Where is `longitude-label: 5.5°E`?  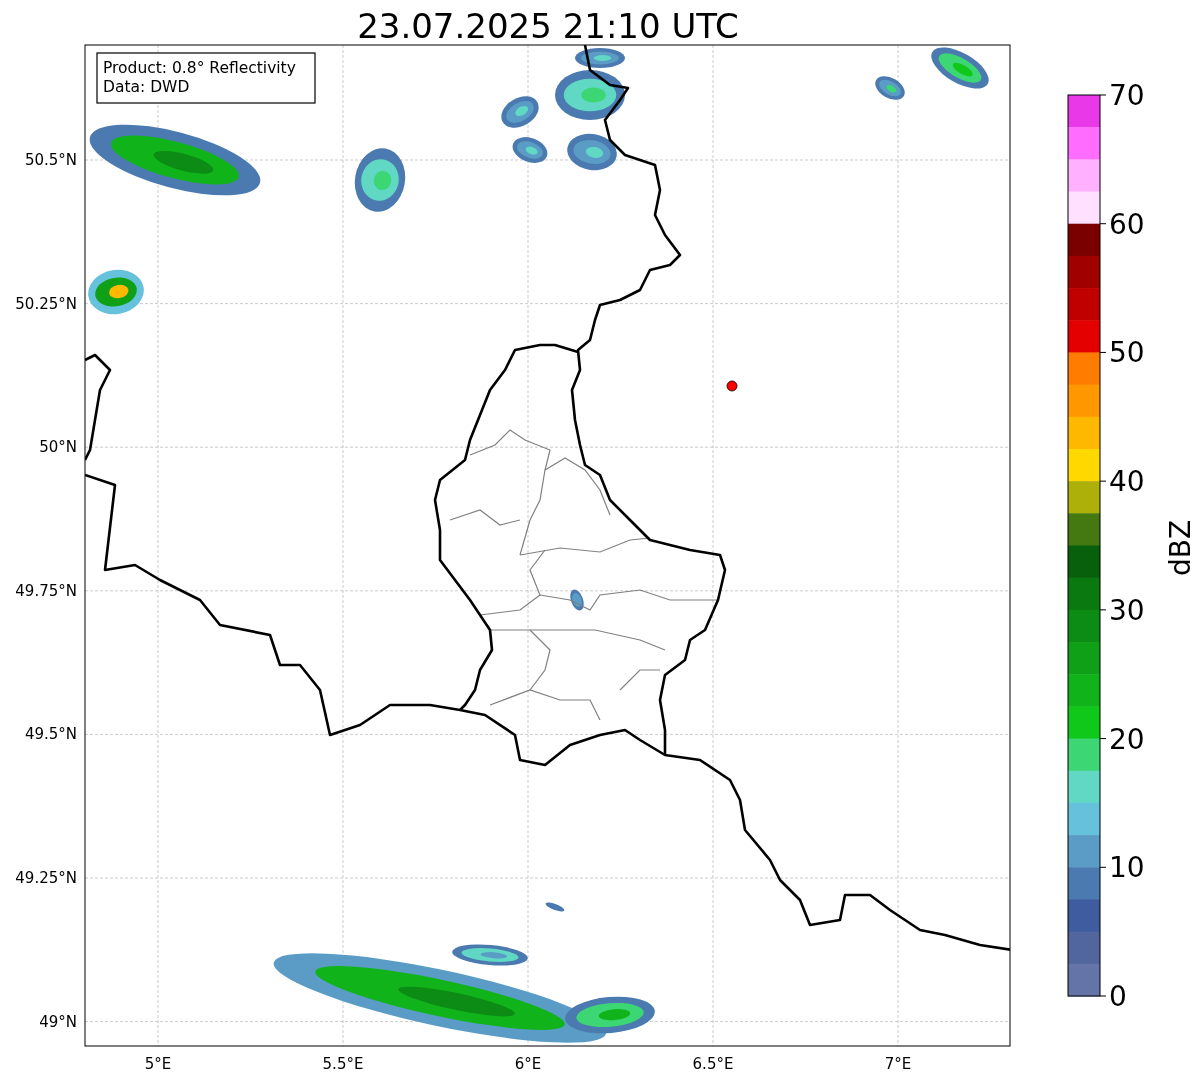 longitude-label: 5.5°E is located at coordinates (343, 1064).